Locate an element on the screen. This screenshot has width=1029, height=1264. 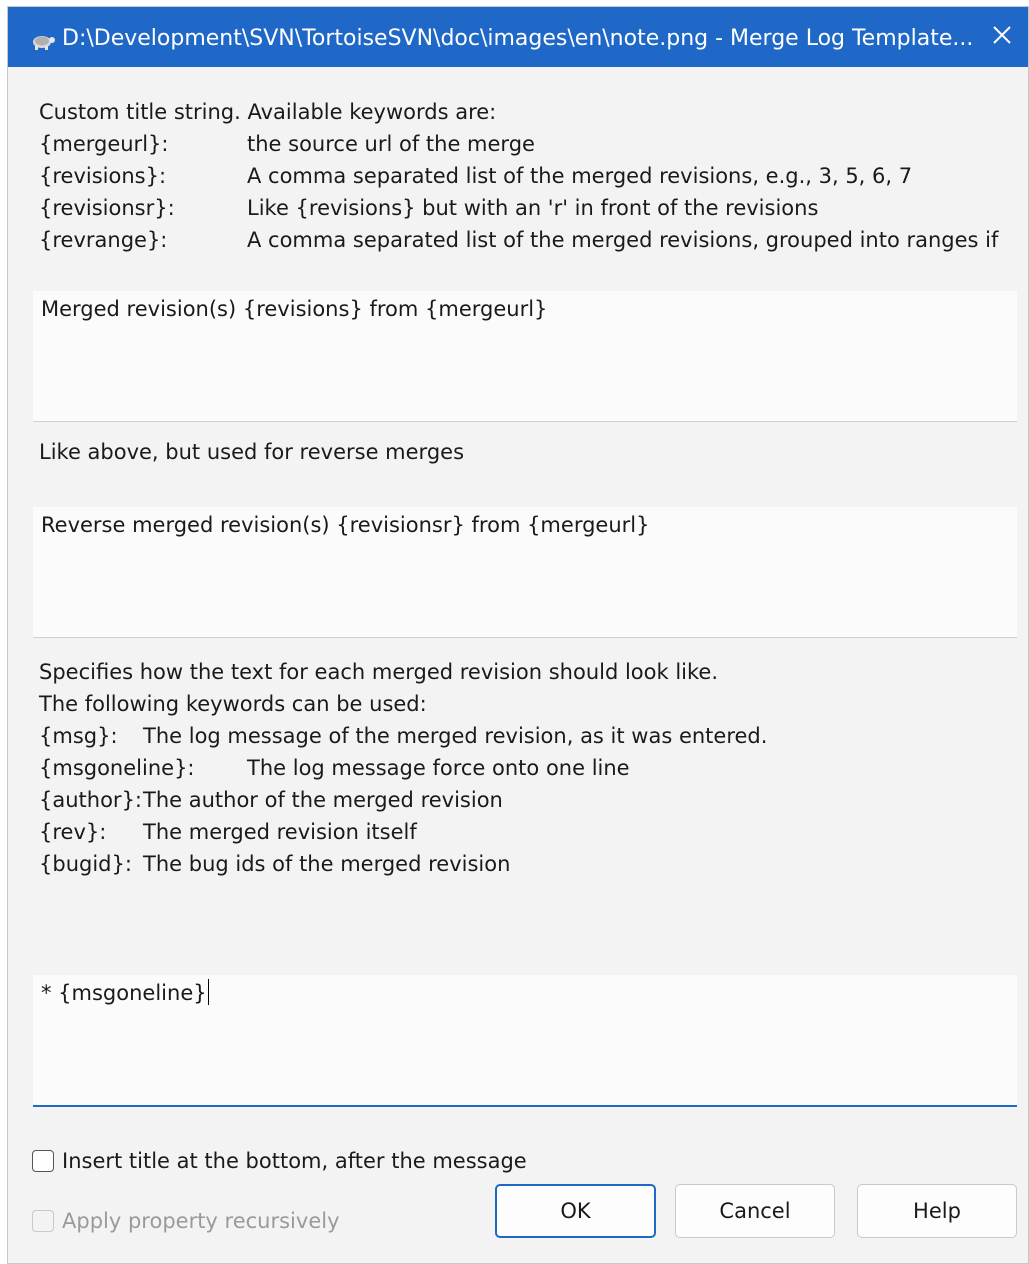
keyword-description: The author of the merged revision is located at coordinates (323, 800).